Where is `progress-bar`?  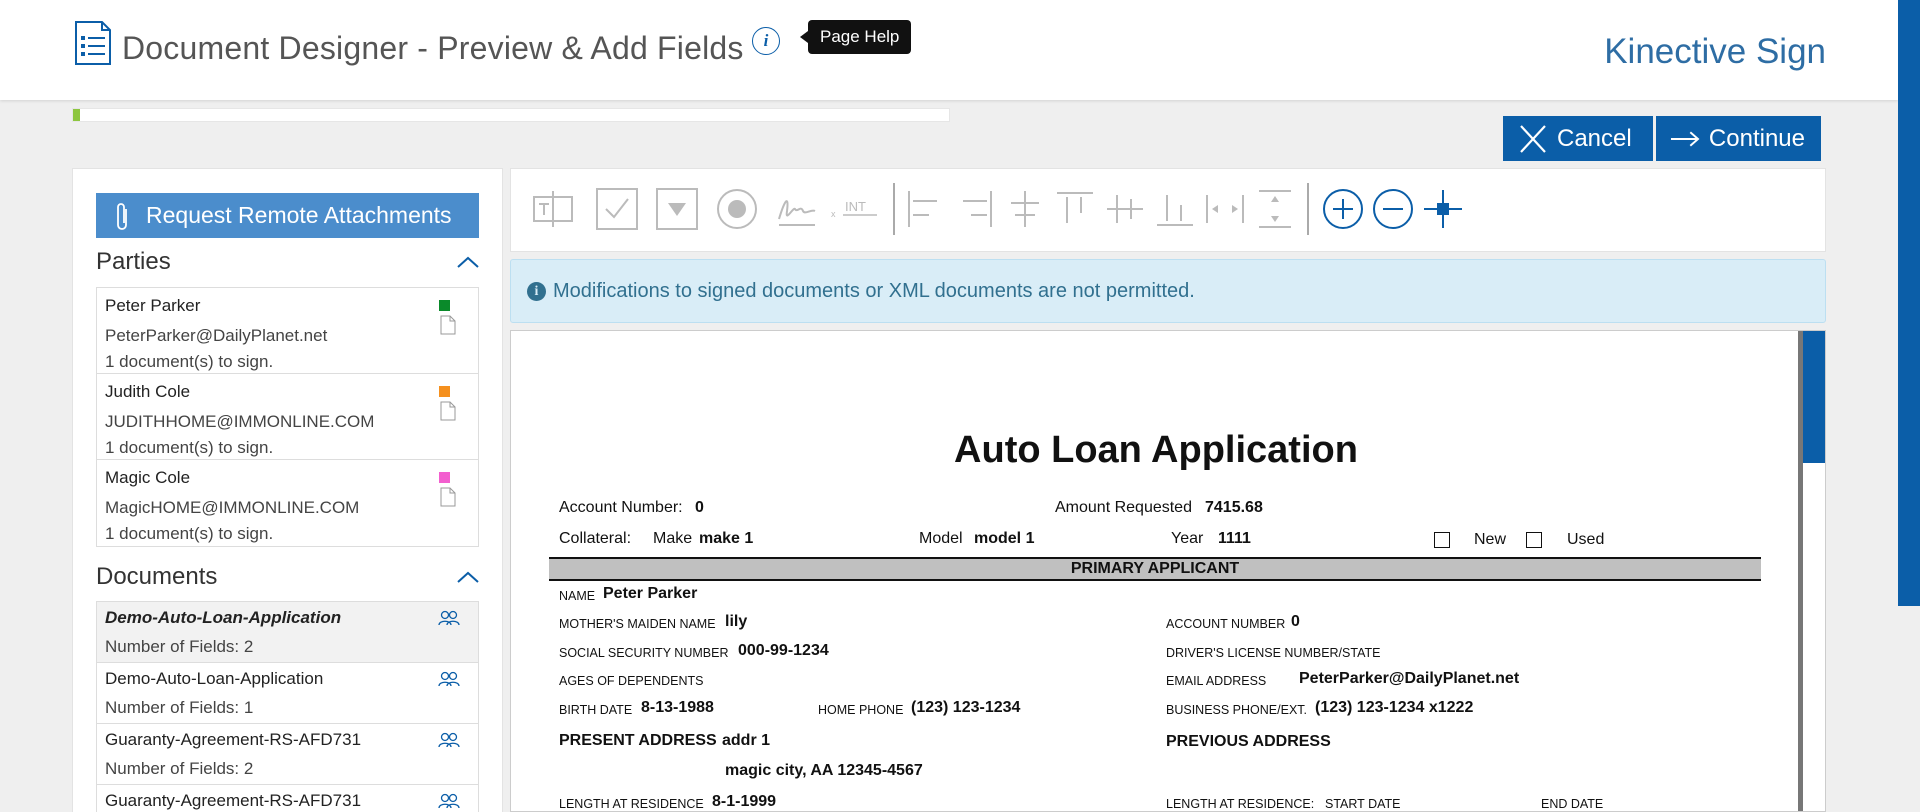 progress-bar is located at coordinates (511, 115).